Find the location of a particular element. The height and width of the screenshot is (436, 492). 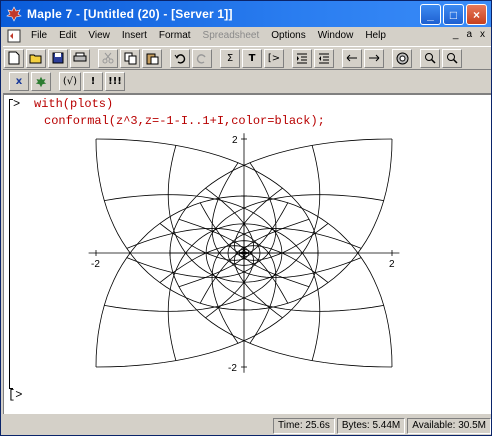

math-mode-button: x is located at coordinates (19, 81).